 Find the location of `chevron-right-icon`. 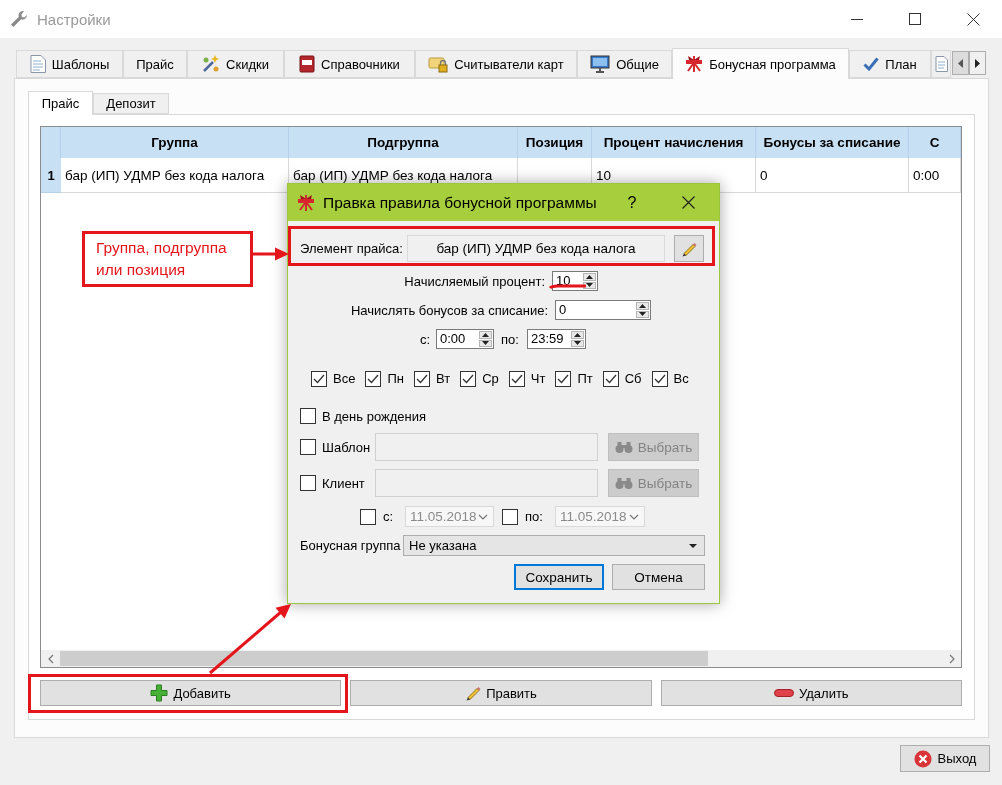

chevron-right-icon is located at coordinates (951, 658).